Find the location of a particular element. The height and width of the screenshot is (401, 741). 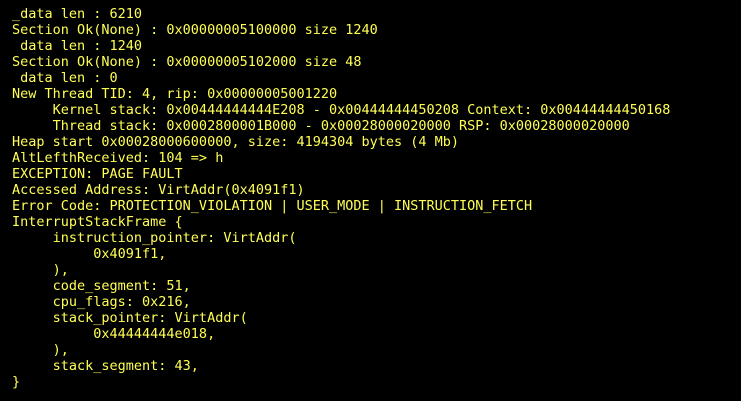

console-line-exception: EXCEPTION: PAGE FAULT is located at coordinates (97, 174).